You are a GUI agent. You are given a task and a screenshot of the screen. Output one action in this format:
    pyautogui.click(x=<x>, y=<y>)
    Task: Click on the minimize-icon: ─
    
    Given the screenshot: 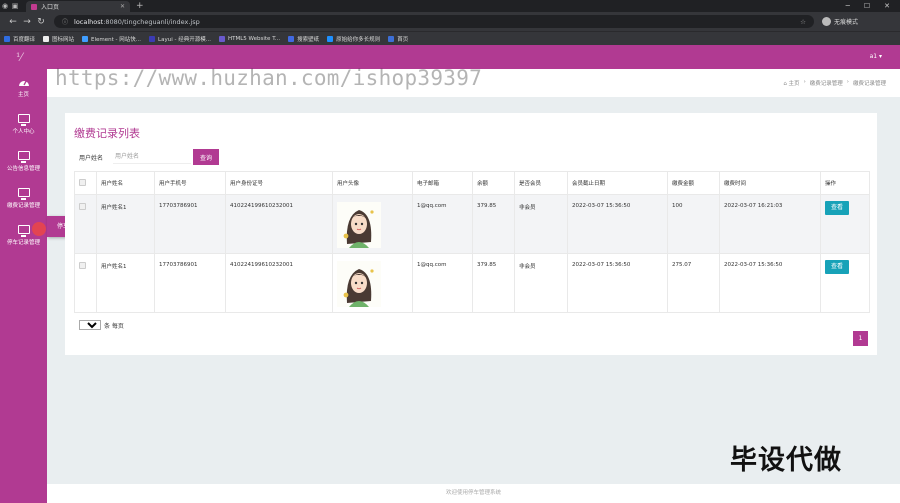 What is the action you would take?
    pyautogui.click(x=848, y=6)
    